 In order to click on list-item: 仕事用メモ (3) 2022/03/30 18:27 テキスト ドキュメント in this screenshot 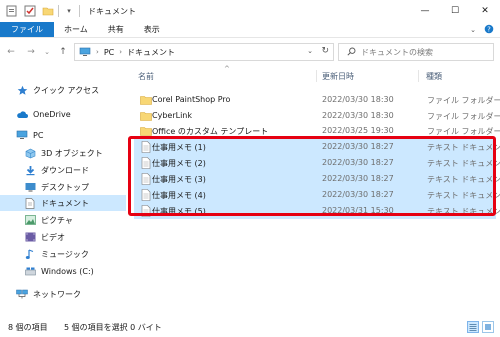, I will do `click(317, 179)`.